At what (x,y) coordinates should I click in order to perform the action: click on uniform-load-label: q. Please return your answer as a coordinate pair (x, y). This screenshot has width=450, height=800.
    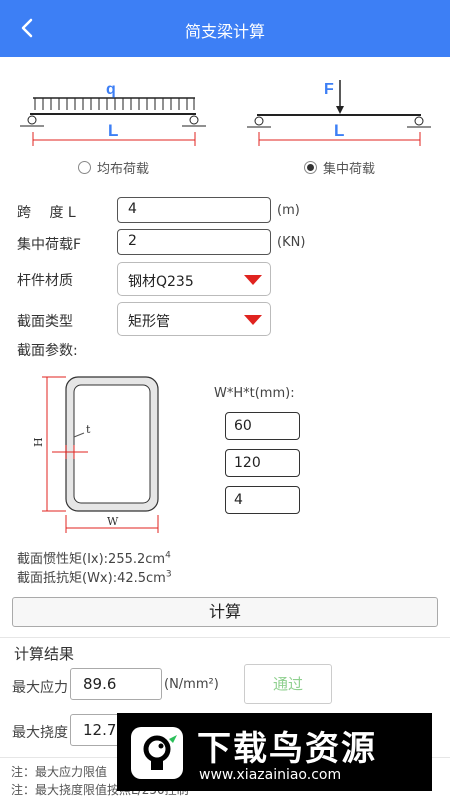
    Looking at the image, I should click on (111, 89).